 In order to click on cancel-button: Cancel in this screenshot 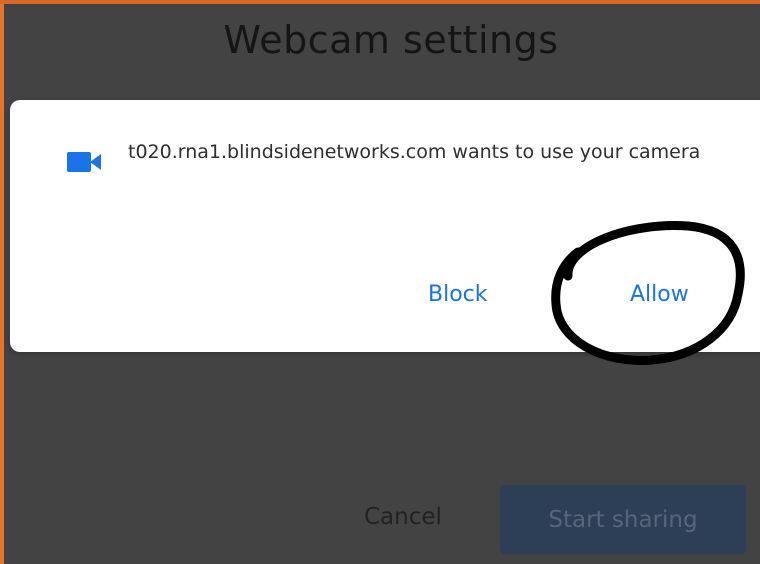, I will do `click(403, 517)`.